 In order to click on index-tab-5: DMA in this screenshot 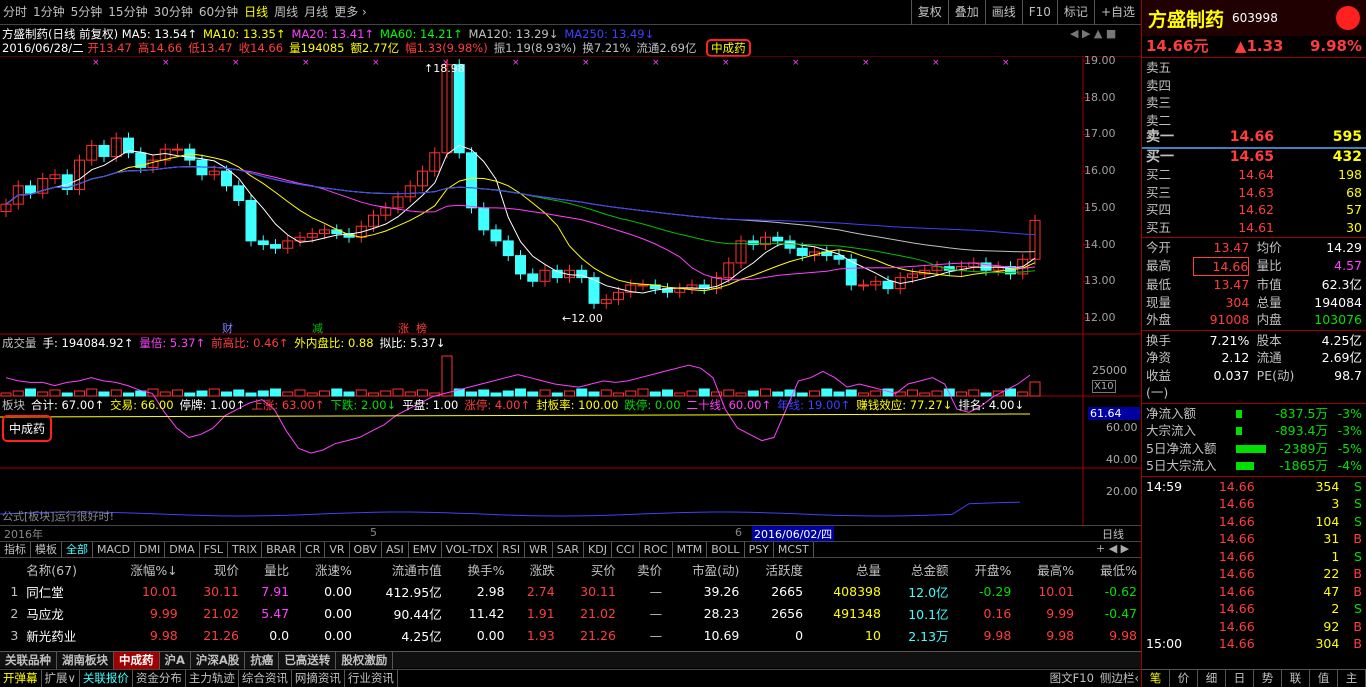, I will do `click(182, 550)`.